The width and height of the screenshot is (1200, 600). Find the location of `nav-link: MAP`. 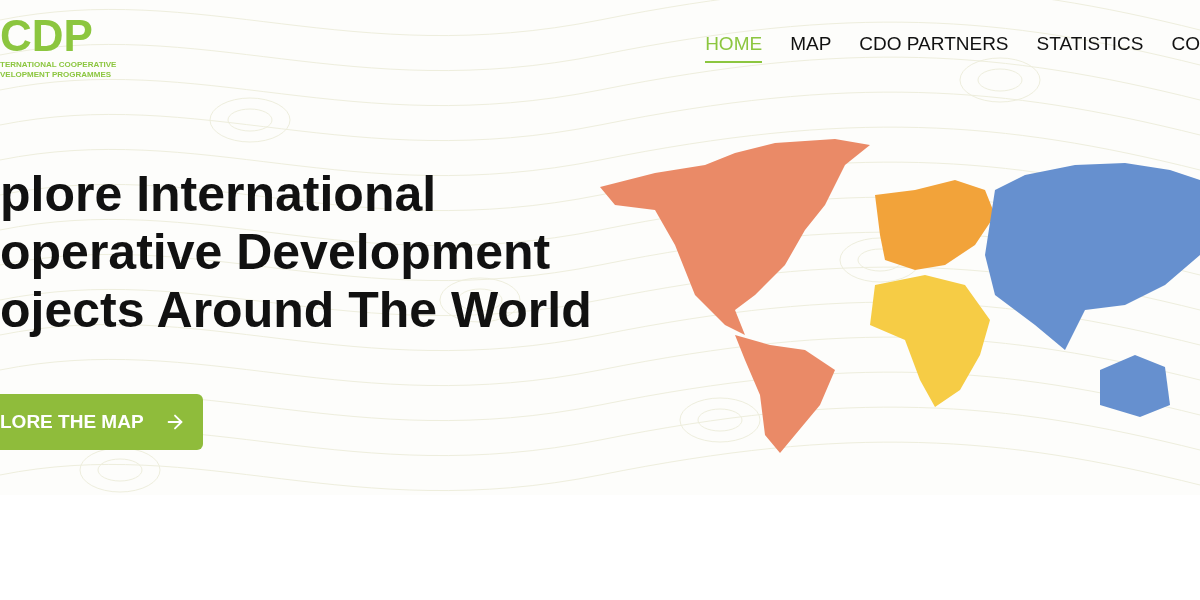

nav-link: MAP is located at coordinates (811, 46).